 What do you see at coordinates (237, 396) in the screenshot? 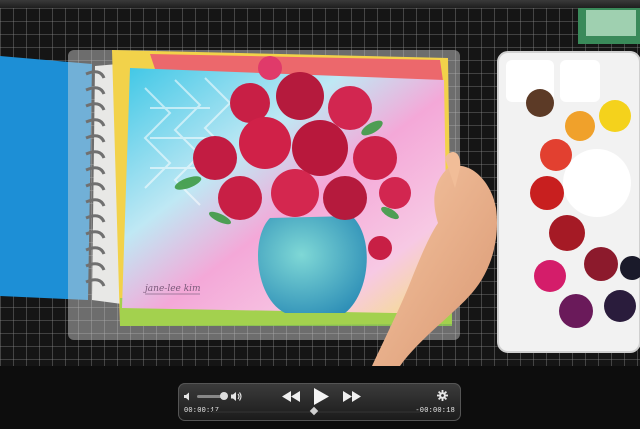
I see `speaker-high-icon` at bounding box center [237, 396].